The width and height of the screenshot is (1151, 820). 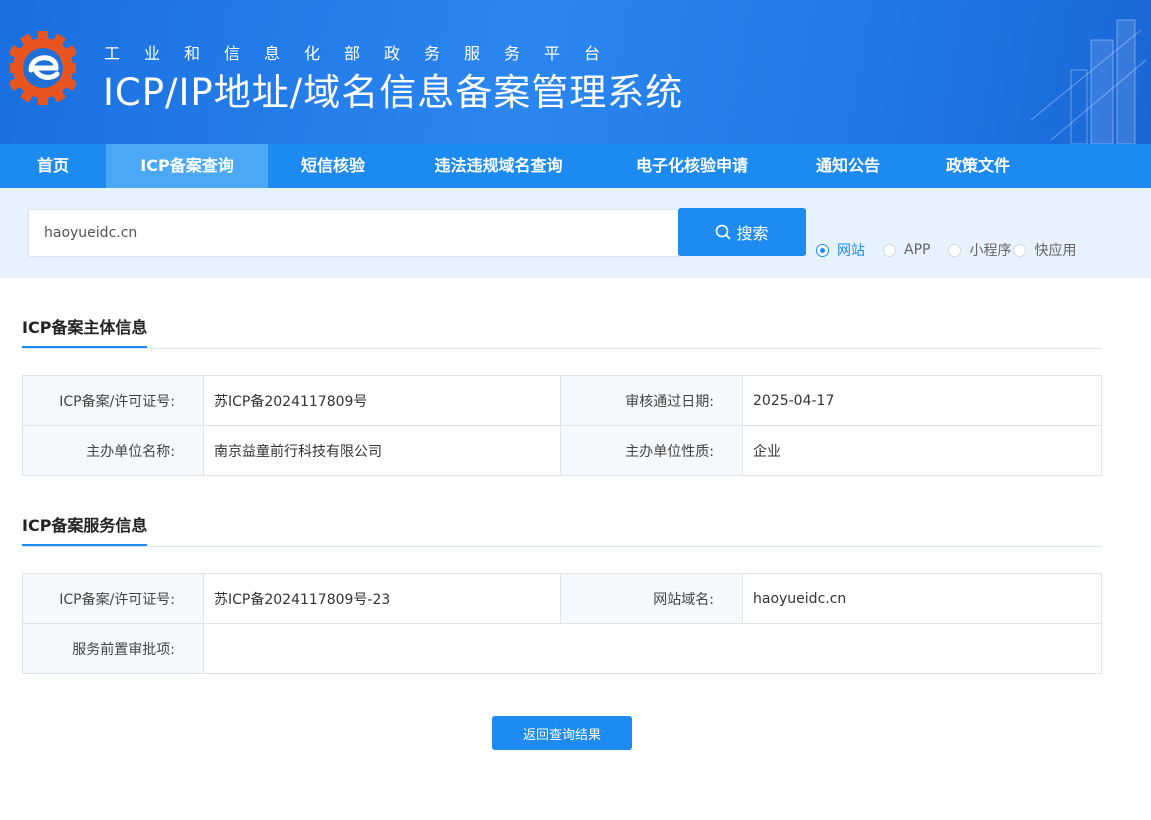 I want to click on nav-illegal-domain-query: 违法违规域名查询, so click(x=498, y=166).